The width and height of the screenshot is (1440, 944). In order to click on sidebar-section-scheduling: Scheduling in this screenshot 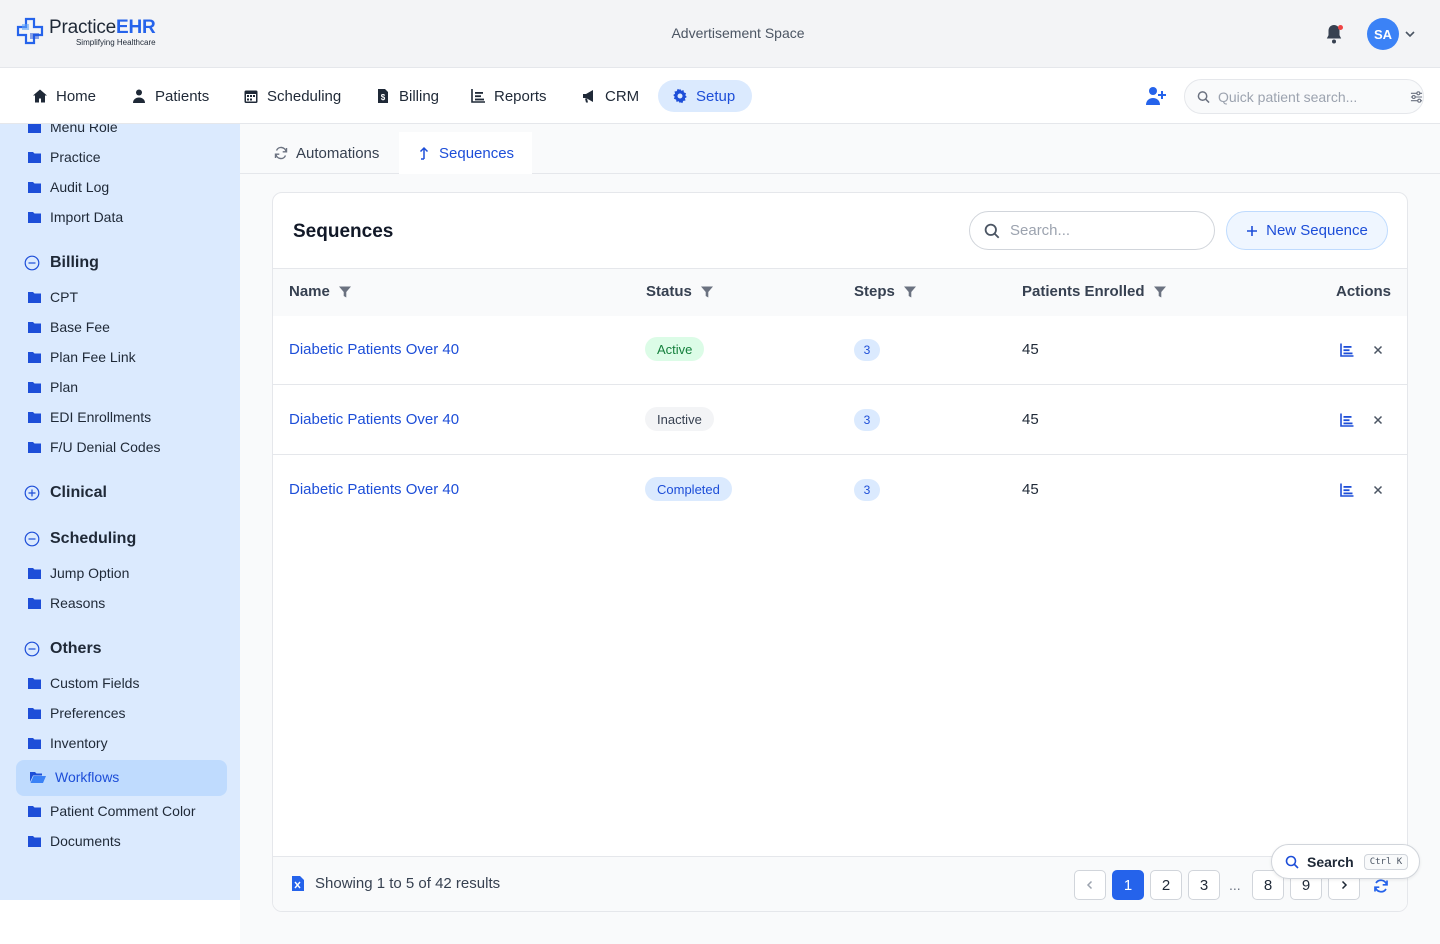, I will do `click(80, 539)`.